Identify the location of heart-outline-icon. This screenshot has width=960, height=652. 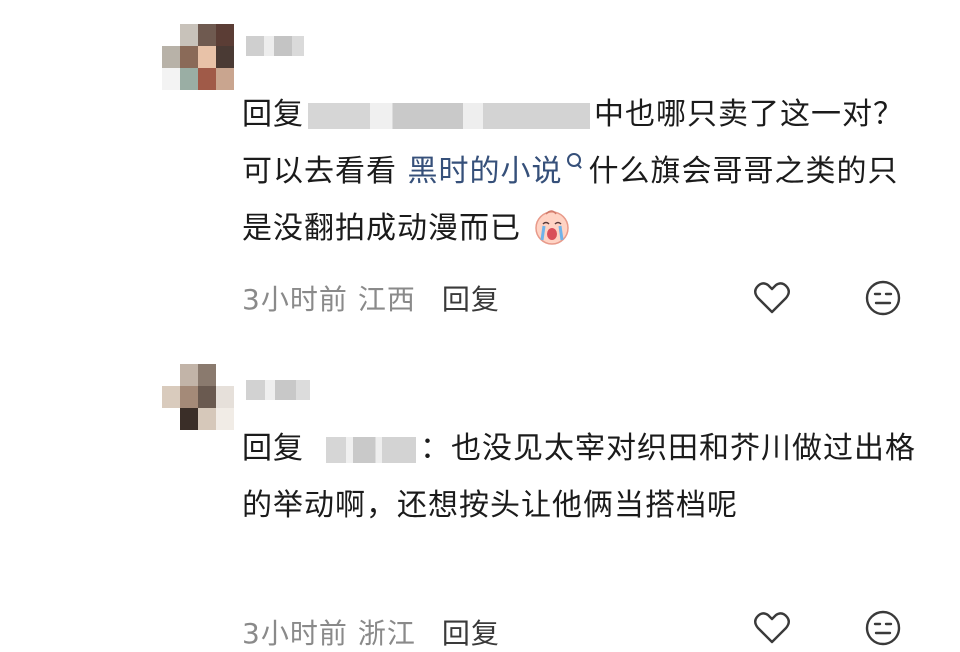
(772, 628).